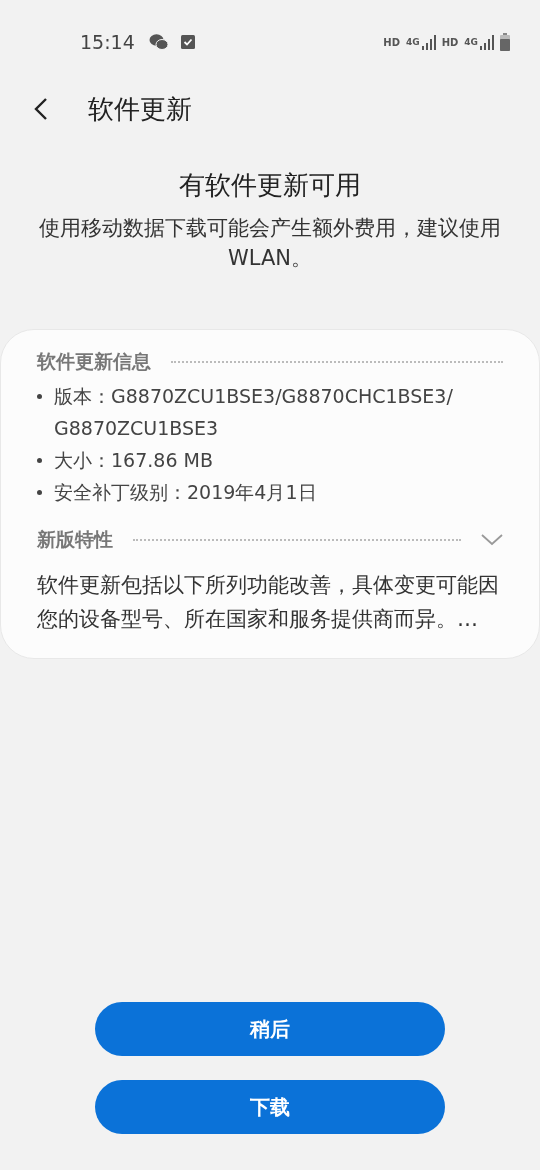 This screenshot has height=1170, width=540. What do you see at coordinates (186, 492) in the screenshot?
I see `info-item: 安全补丁级别：2019年4月1日` at bounding box center [186, 492].